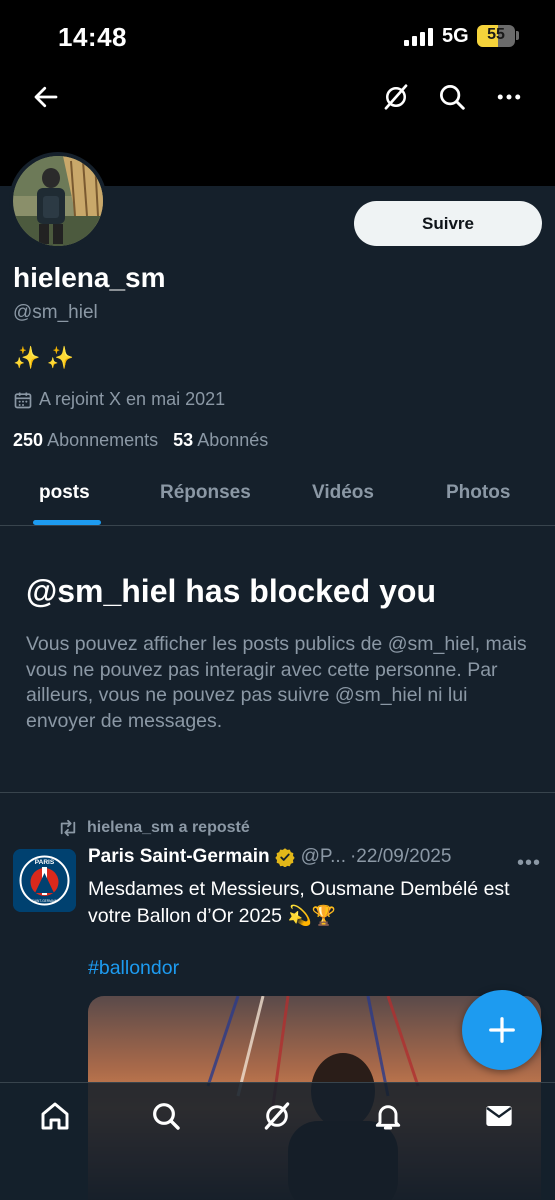 The image size is (555, 1200). What do you see at coordinates (231, 591) in the screenshot?
I see `blocked-title: @sm_hiel has blocked you` at bounding box center [231, 591].